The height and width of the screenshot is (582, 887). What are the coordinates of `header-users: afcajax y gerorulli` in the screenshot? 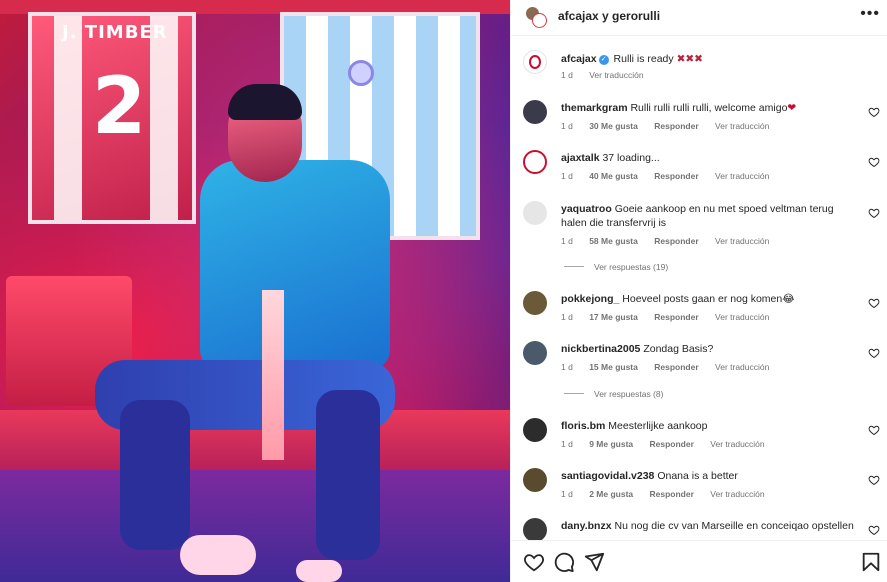 It's located at (609, 16).